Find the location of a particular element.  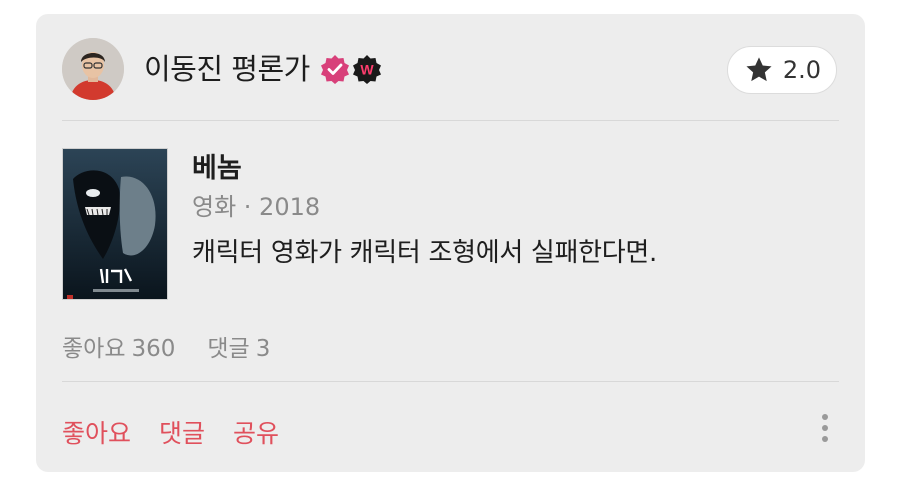

badge-w-letter: W is located at coordinates (367, 70).